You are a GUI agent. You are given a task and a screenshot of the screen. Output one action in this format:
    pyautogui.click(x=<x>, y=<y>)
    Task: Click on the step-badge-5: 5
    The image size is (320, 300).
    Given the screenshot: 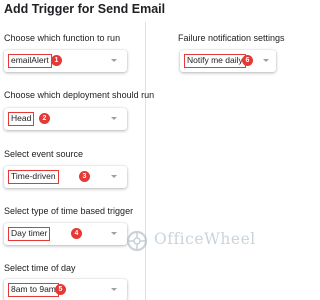 What is the action you would take?
    pyautogui.click(x=60, y=289)
    